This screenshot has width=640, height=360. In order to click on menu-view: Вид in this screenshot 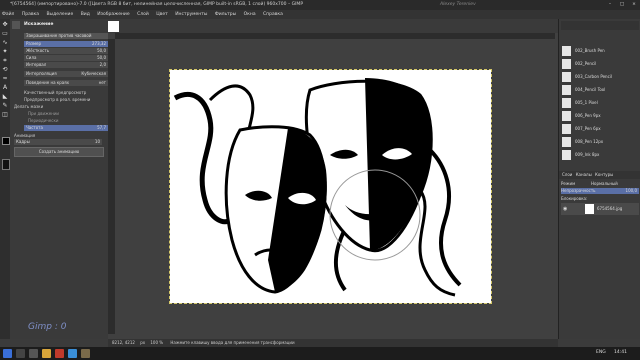, I will do `click(85, 14)`.